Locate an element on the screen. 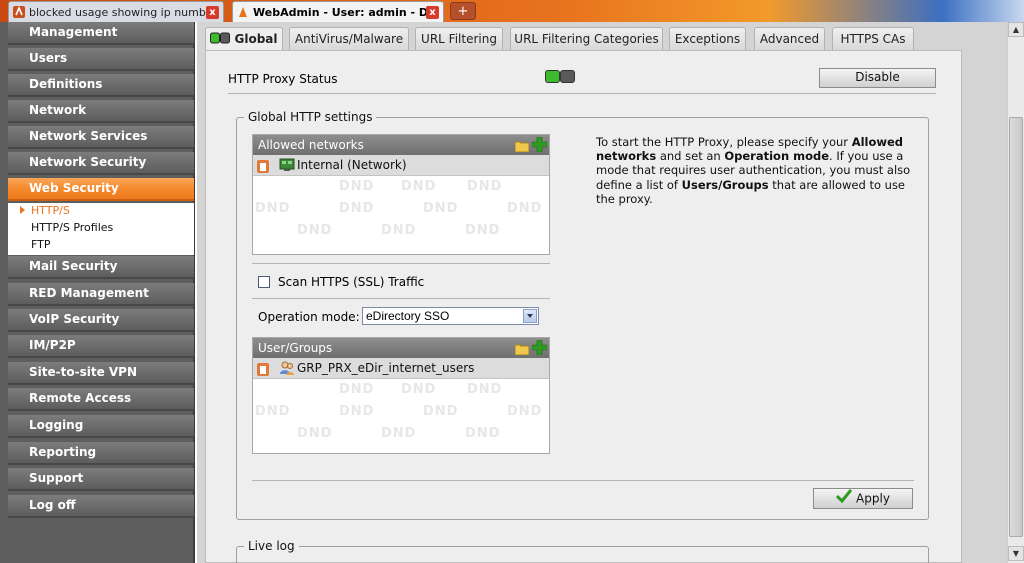 The height and width of the screenshot is (563, 1024). scrollbar-thumb is located at coordinates (1016, 327).